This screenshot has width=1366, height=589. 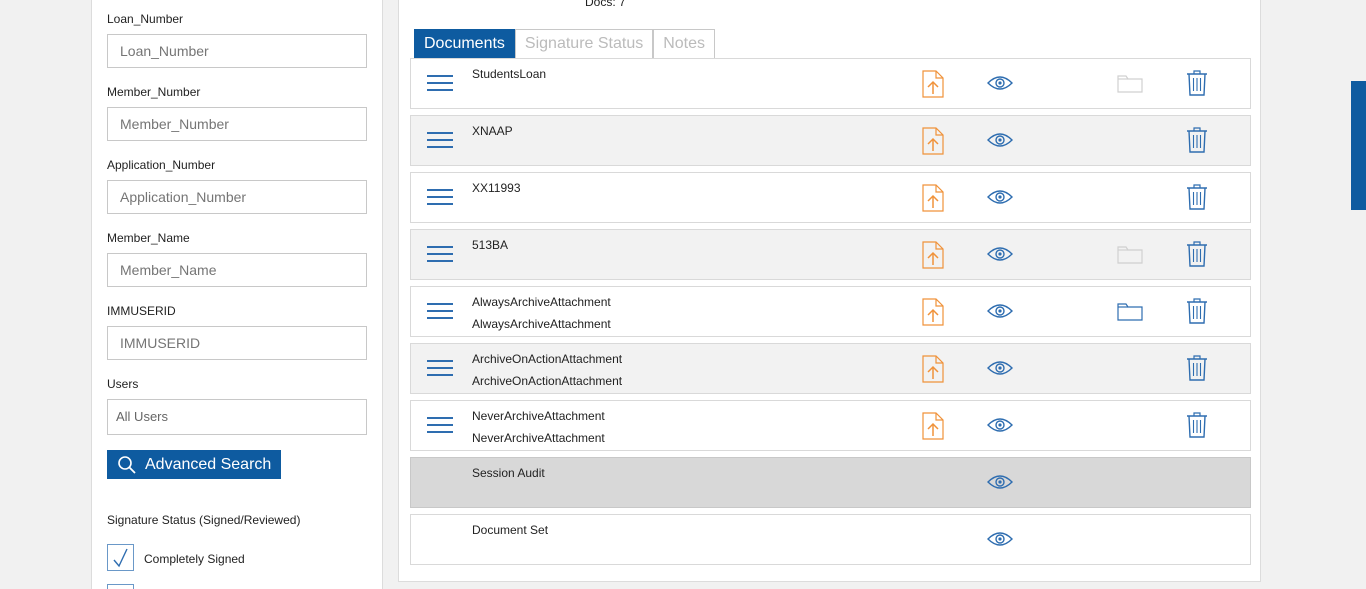 What do you see at coordinates (237, 270) in the screenshot?
I see `member-name-input` at bounding box center [237, 270].